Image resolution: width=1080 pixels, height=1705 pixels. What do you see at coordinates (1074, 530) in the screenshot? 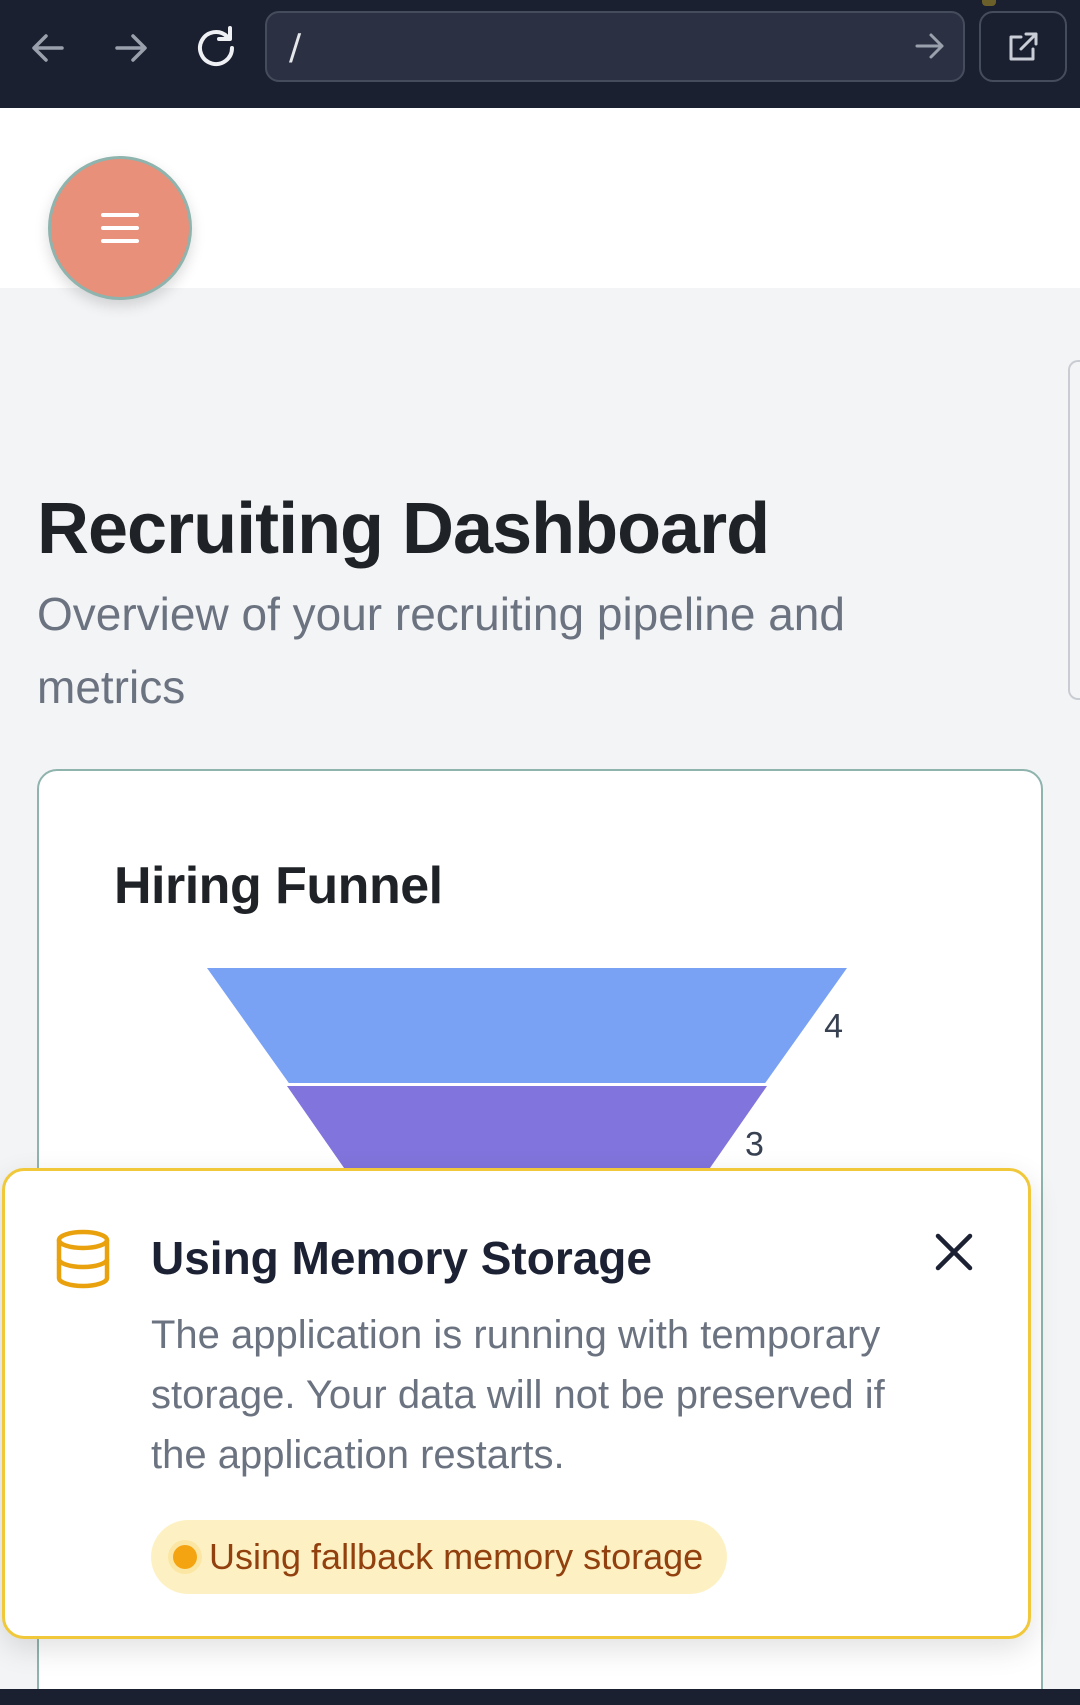
I see `side-panel-edge` at bounding box center [1074, 530].